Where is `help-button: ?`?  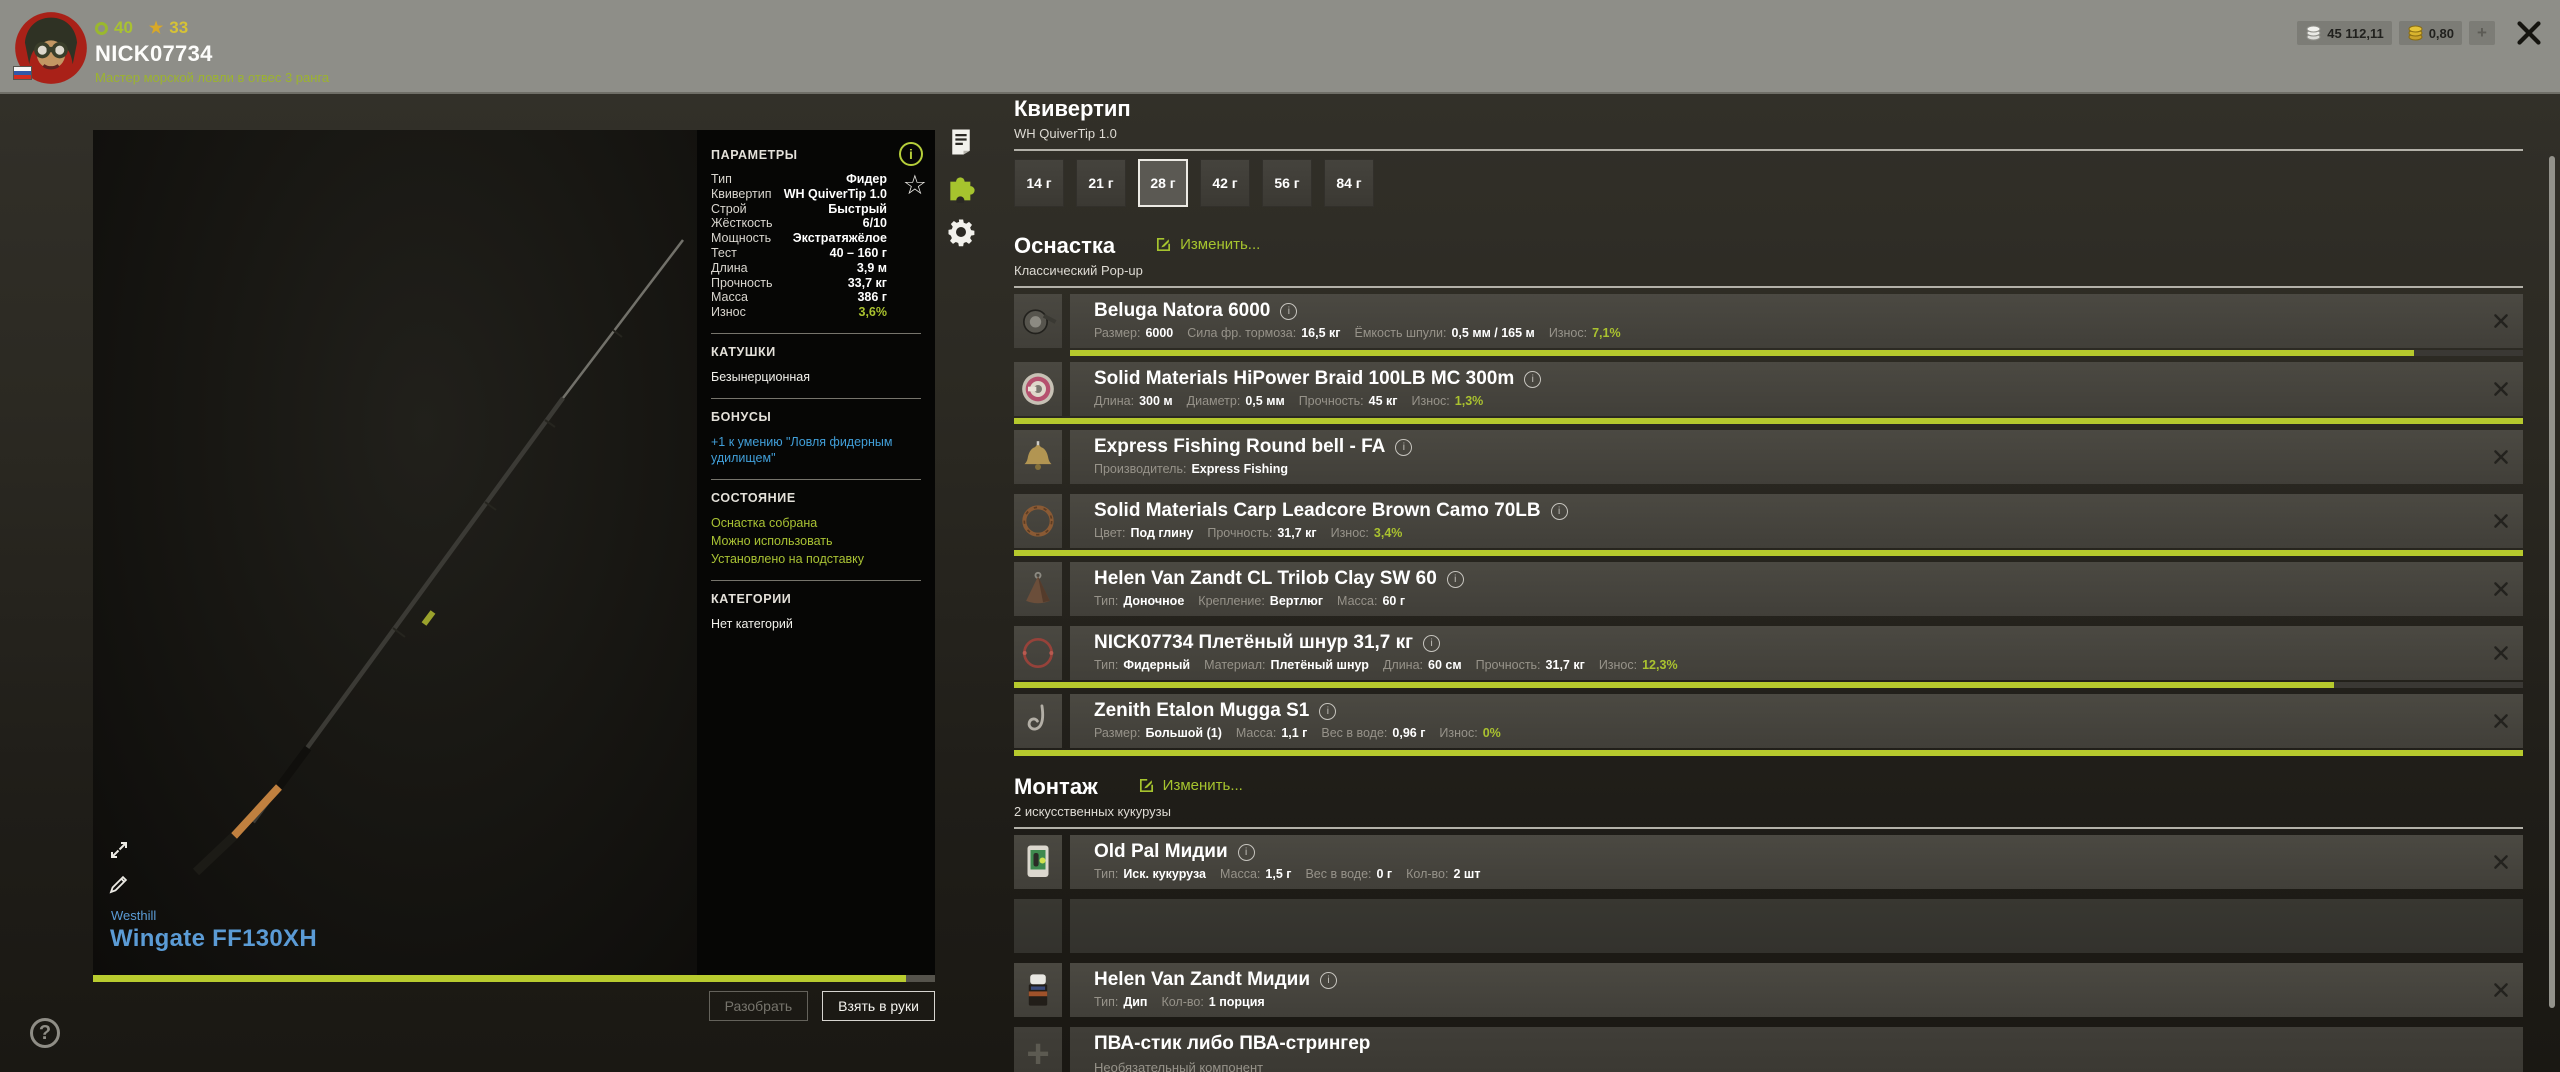
help-button: ? is located at coordinates (45, 1033).